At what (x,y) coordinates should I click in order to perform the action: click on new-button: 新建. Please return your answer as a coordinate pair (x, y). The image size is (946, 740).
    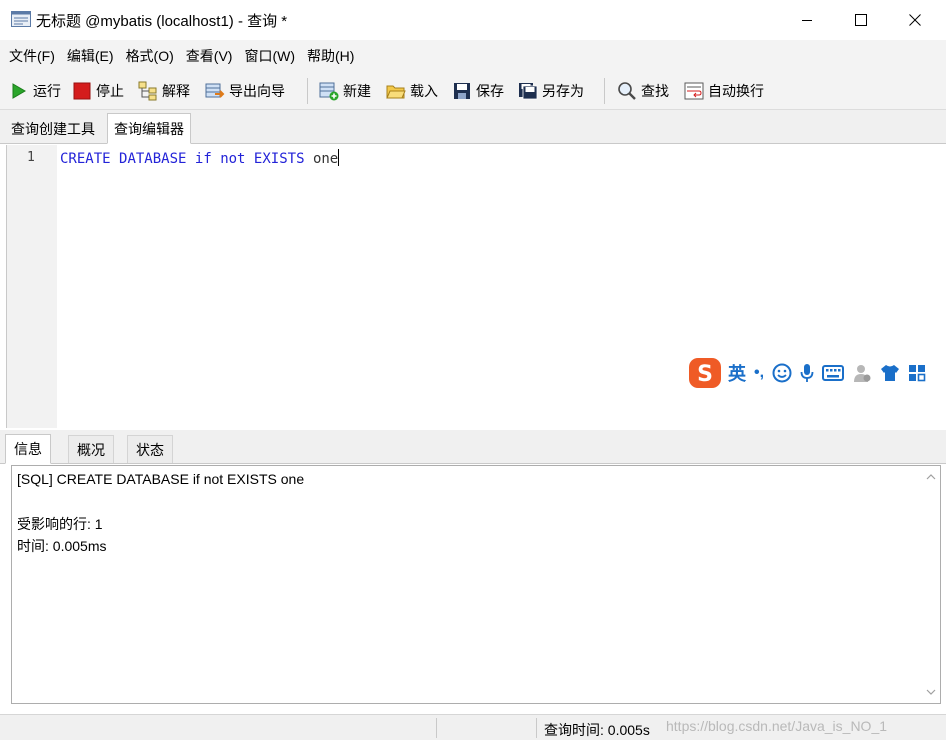
    Looking at the image, I should click on (345, 91).